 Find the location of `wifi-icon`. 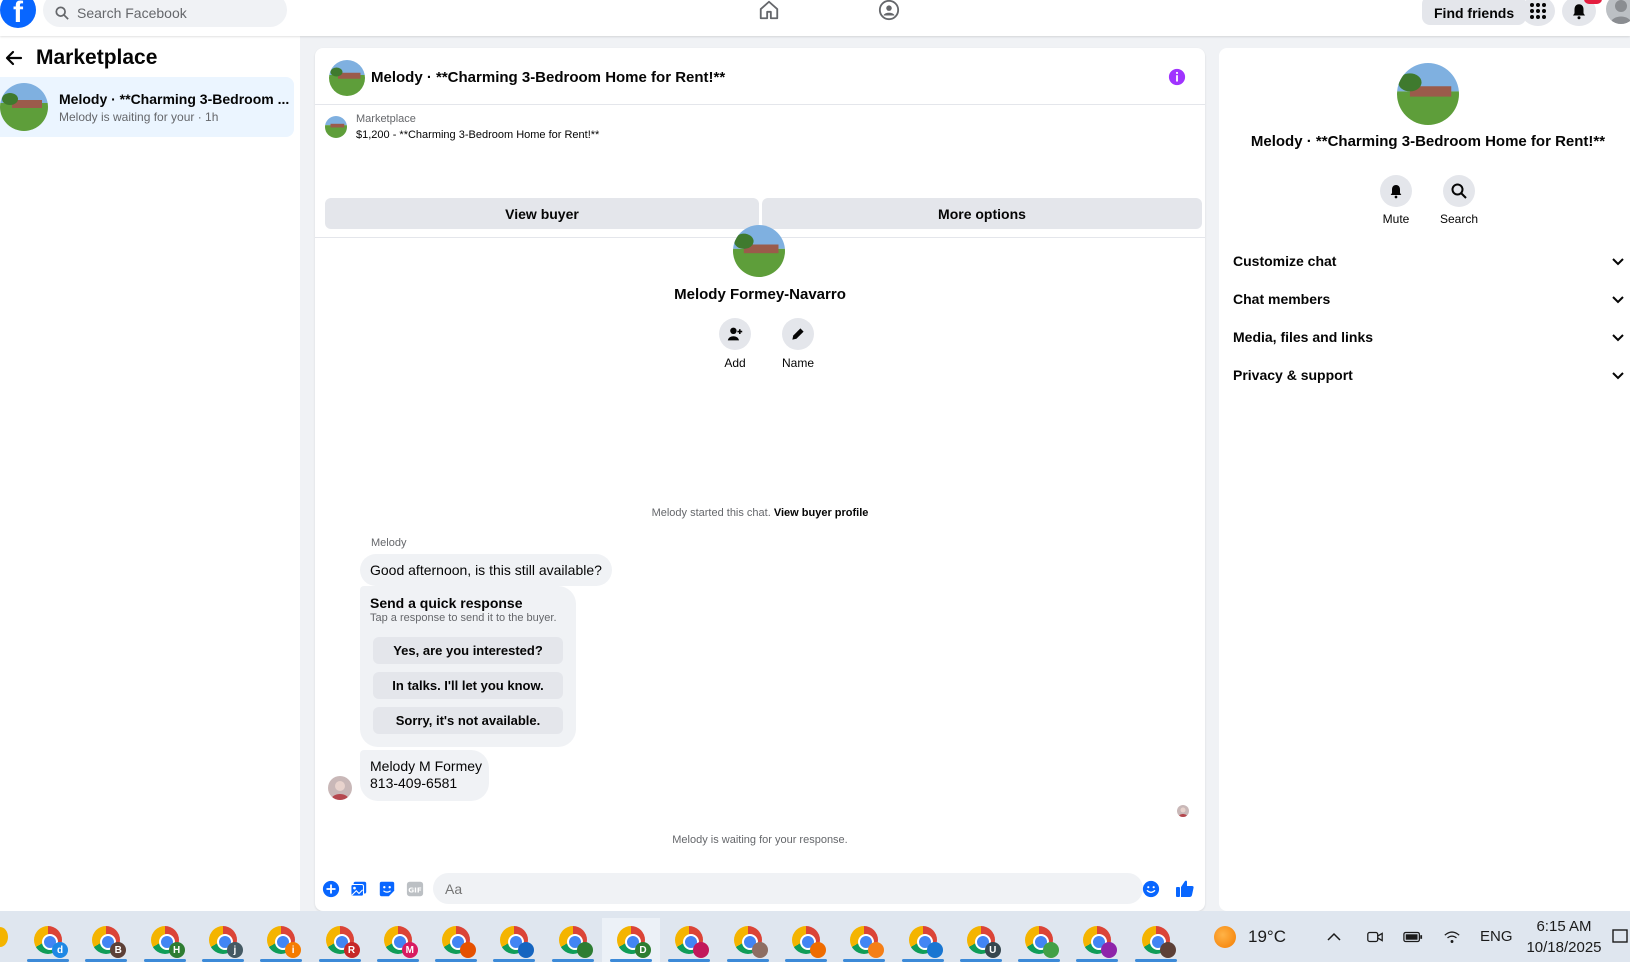

wifi-icon is located at coordinates (1452, 936).